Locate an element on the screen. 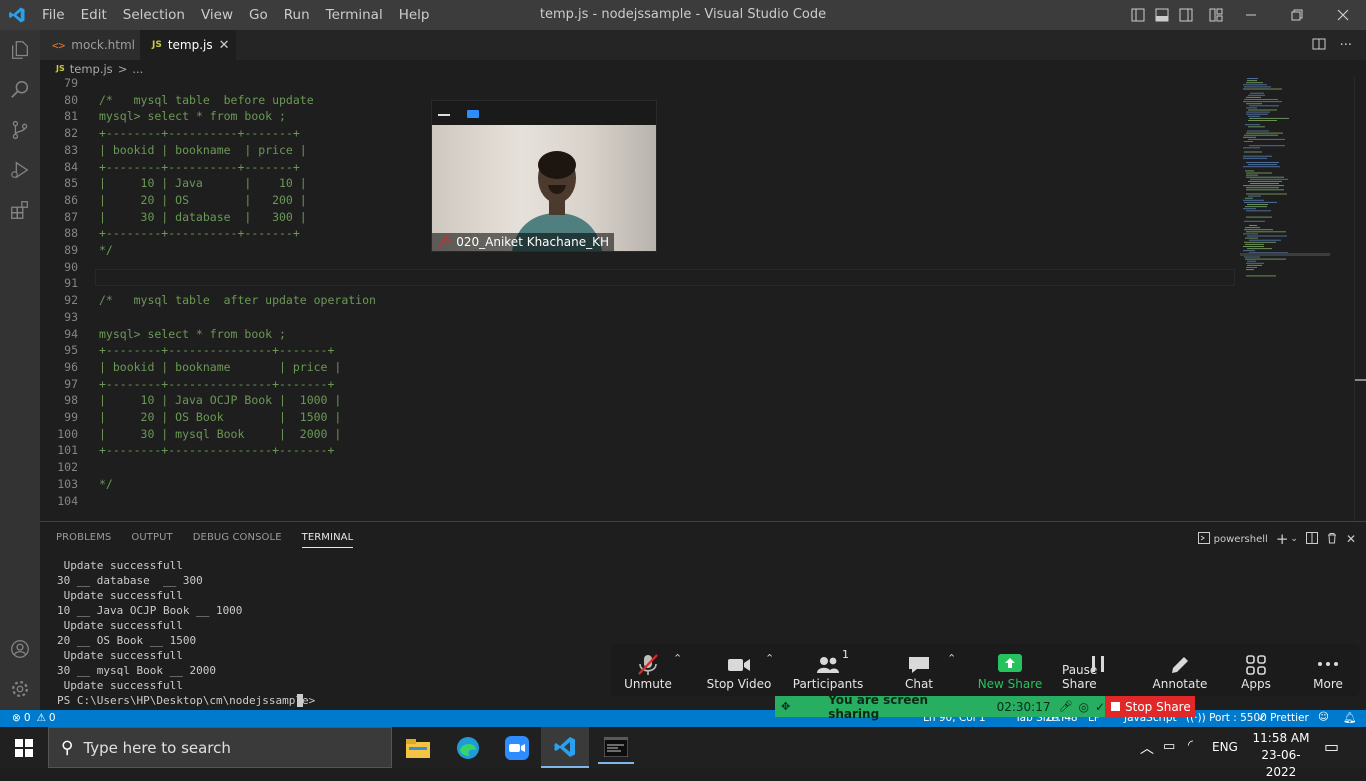 Image resolution: width=1366 pixels, height=781 pixels. menu-run: Run is located at coordinates (297, 15).